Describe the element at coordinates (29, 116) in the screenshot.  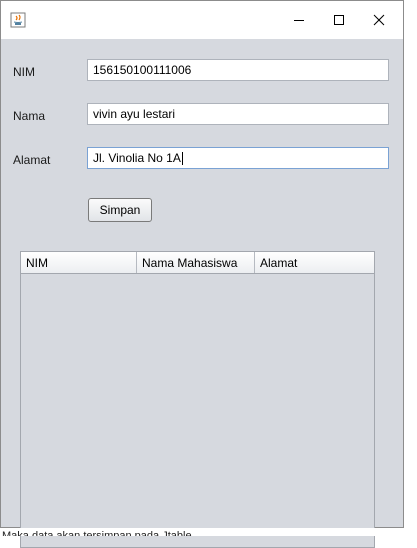
I see `nama-label: Nama` at that location.